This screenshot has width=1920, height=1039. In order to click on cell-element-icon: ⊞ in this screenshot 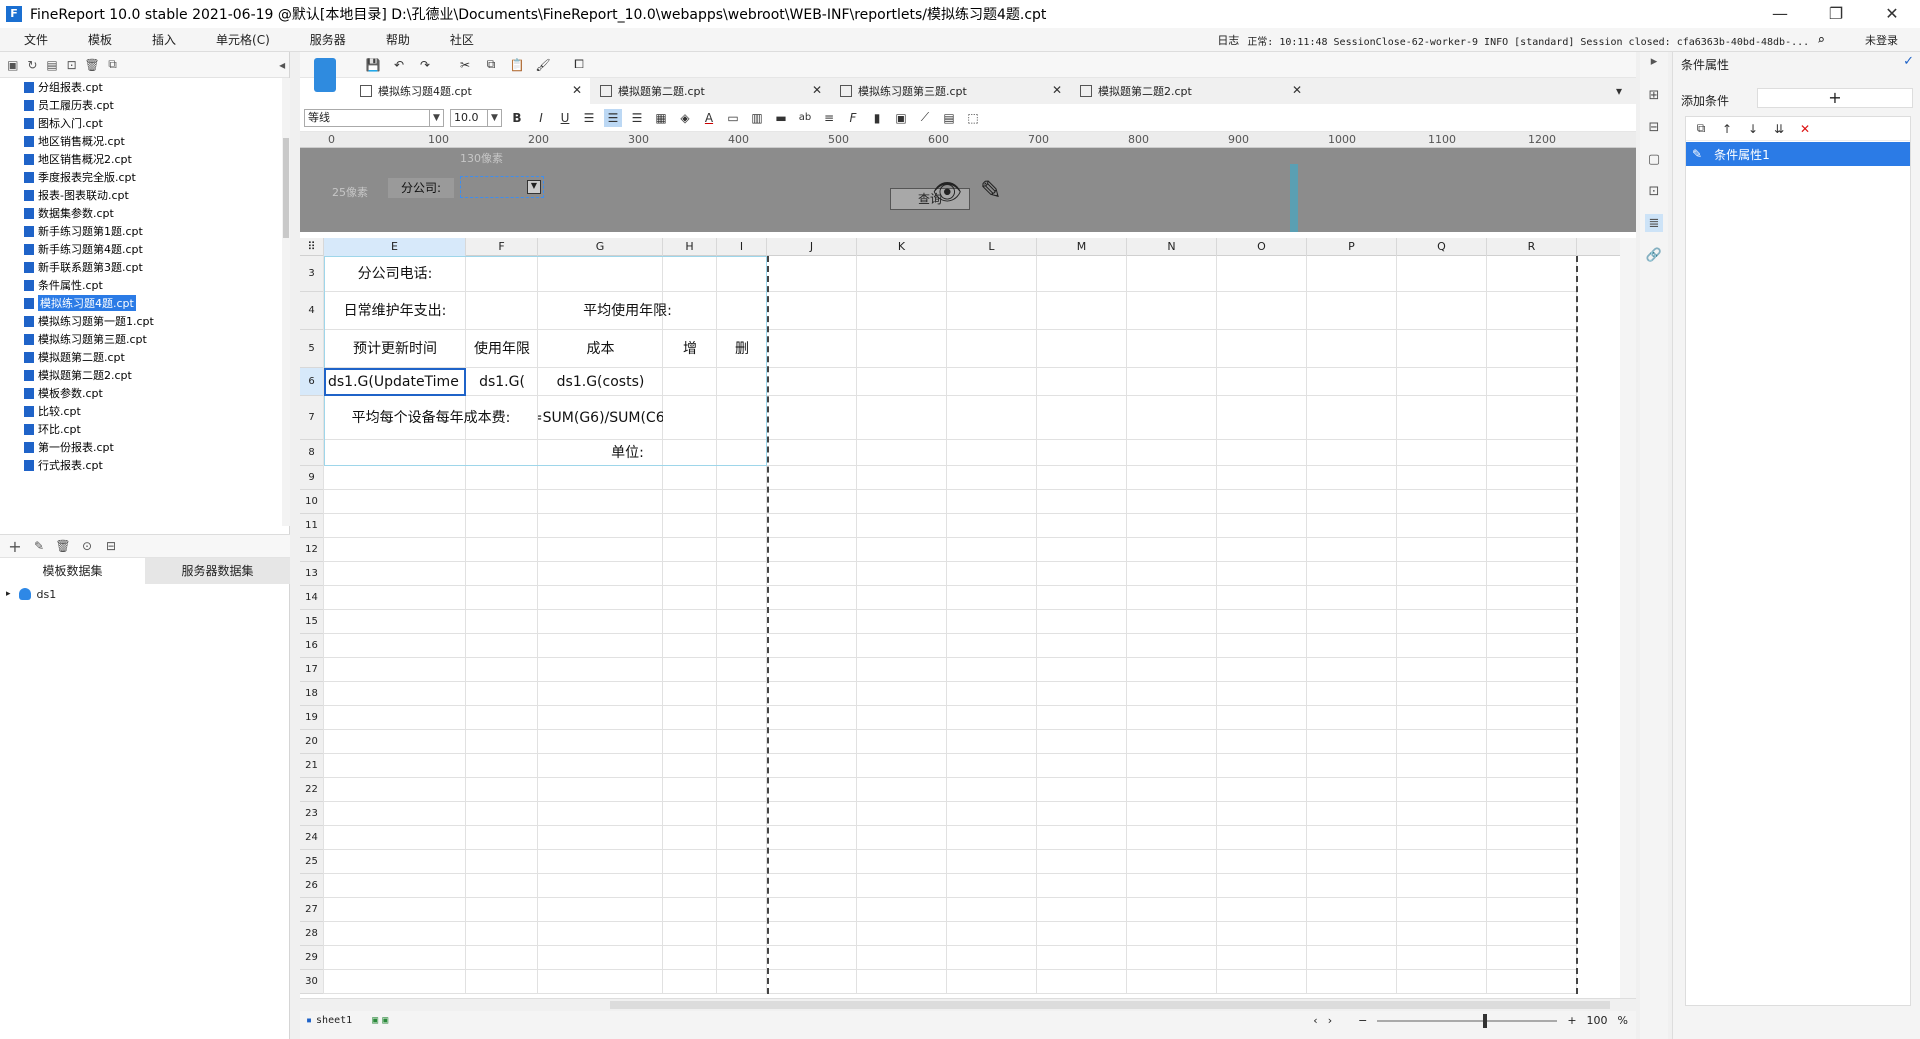, I will do `click(1654, 95)`.